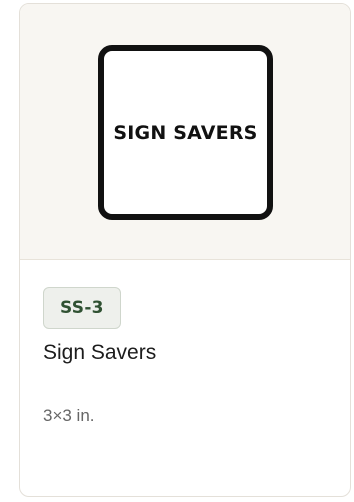  What do you see at coordinates (82, 308) in the screenshot?
I see `sku-badge: SS-3` at bounding box center [82, 308].